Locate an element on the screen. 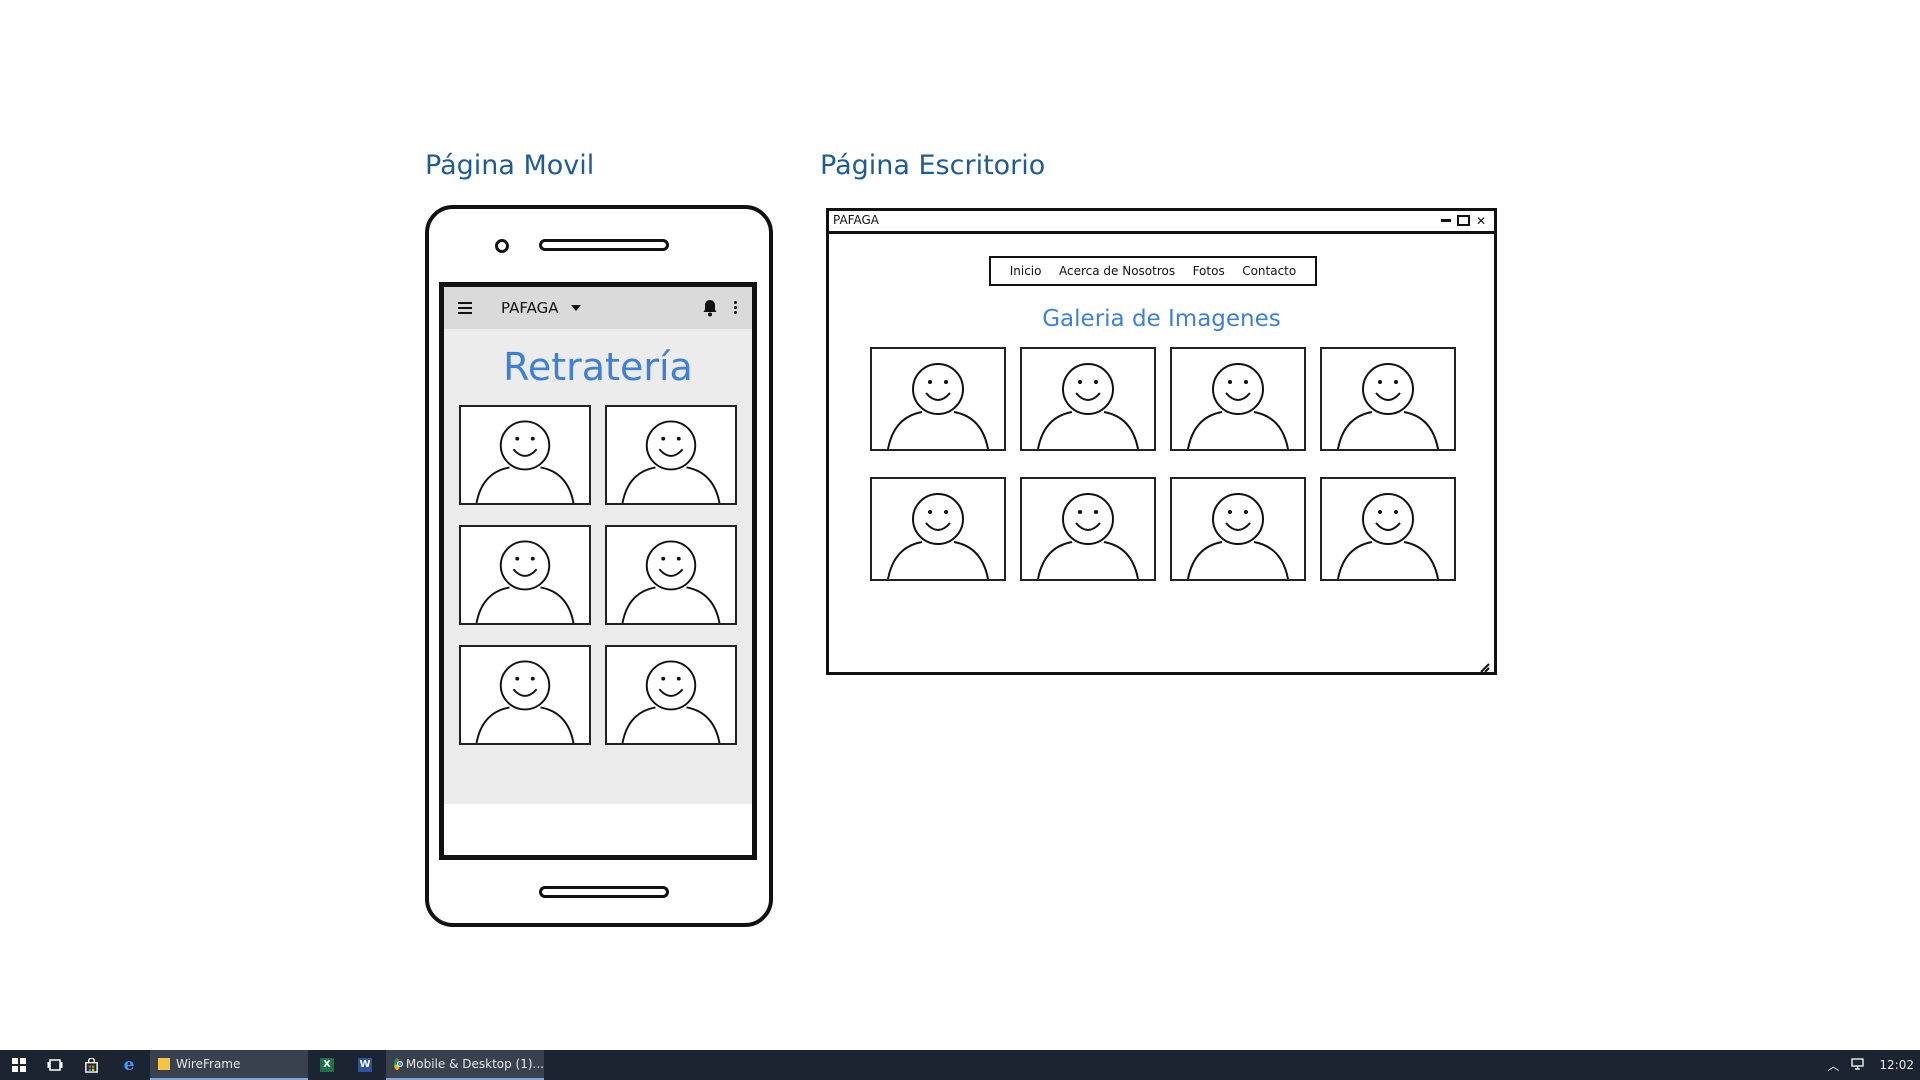 This screenshot has width=1920, height=1080. resize-handle-icon is located at coordinates (1485, 665).